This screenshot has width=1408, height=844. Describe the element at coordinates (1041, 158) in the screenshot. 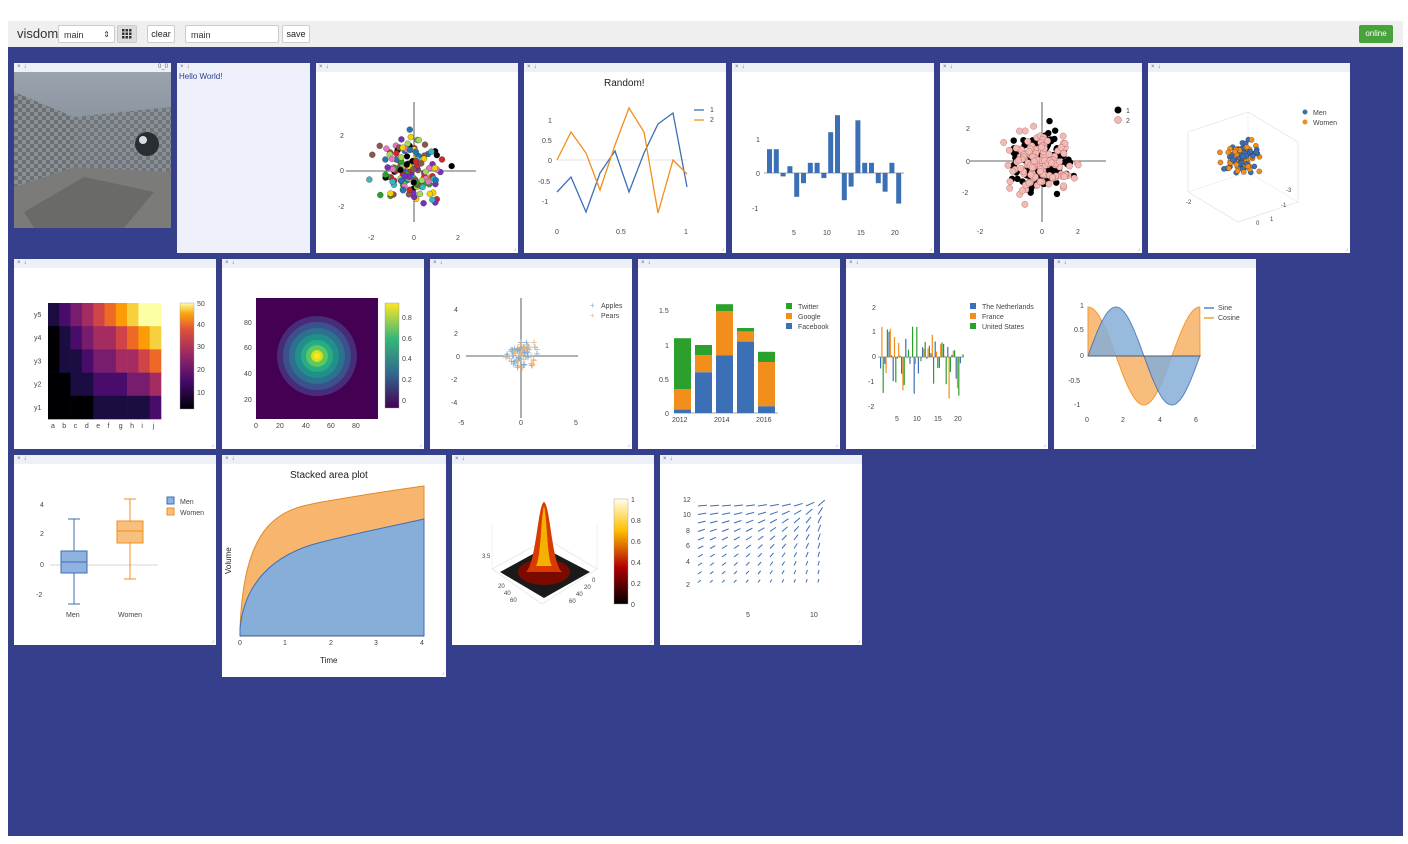

I see `chart-pane-scatter-two: × ↓ 1 2 -2 0 2 -2 0 2 ⌟` at that location.